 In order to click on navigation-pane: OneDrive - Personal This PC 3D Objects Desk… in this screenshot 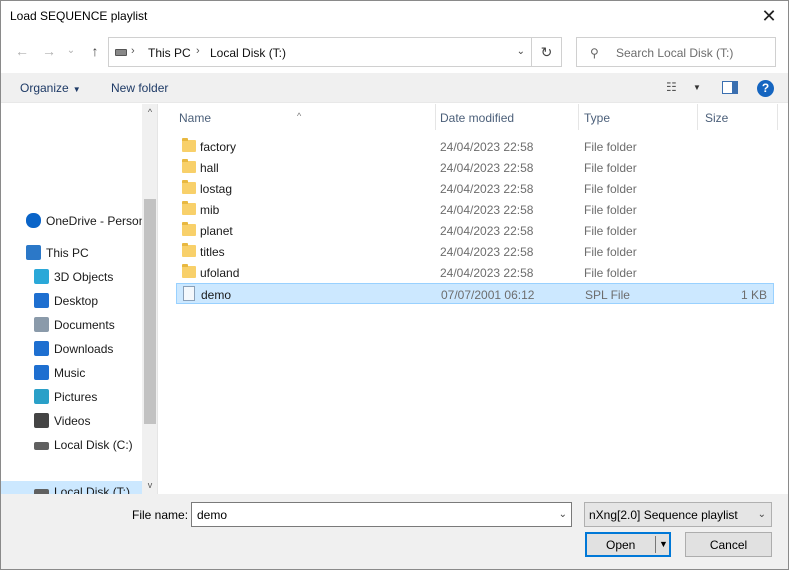, I will do `click(79, 299)`.